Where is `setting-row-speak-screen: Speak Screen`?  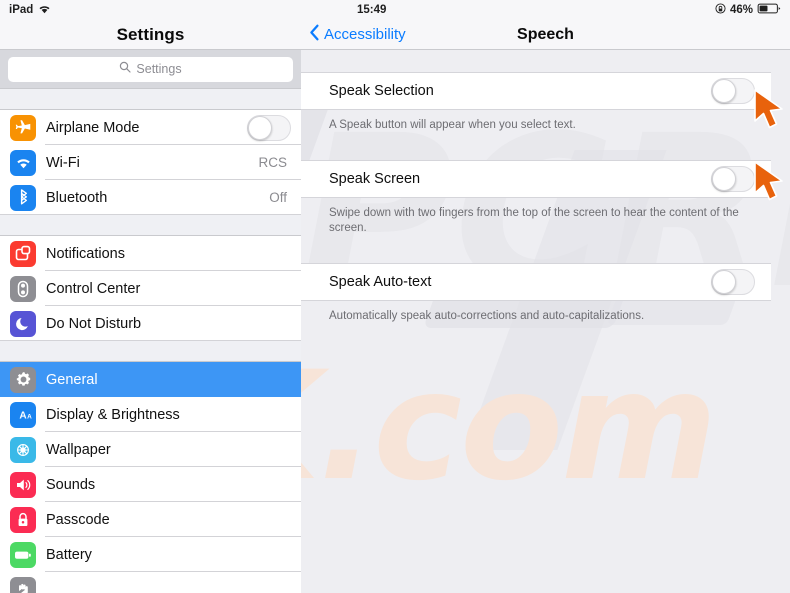 setting-row-speak-screen: Speak Screen is located at coordinates (536, 178).